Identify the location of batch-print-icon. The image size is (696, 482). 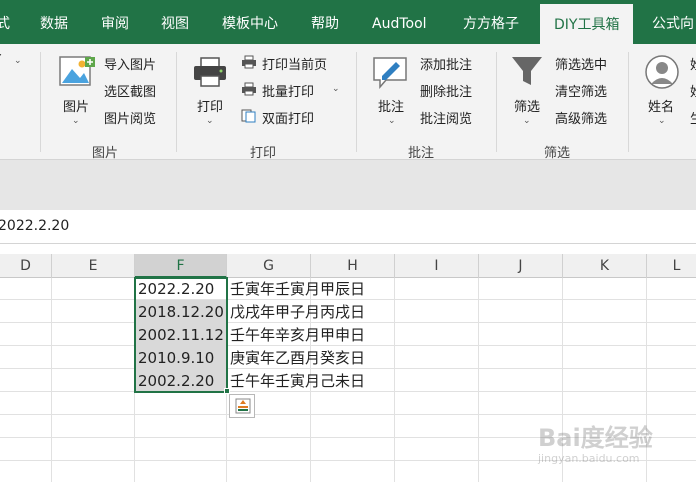
(249, 89).